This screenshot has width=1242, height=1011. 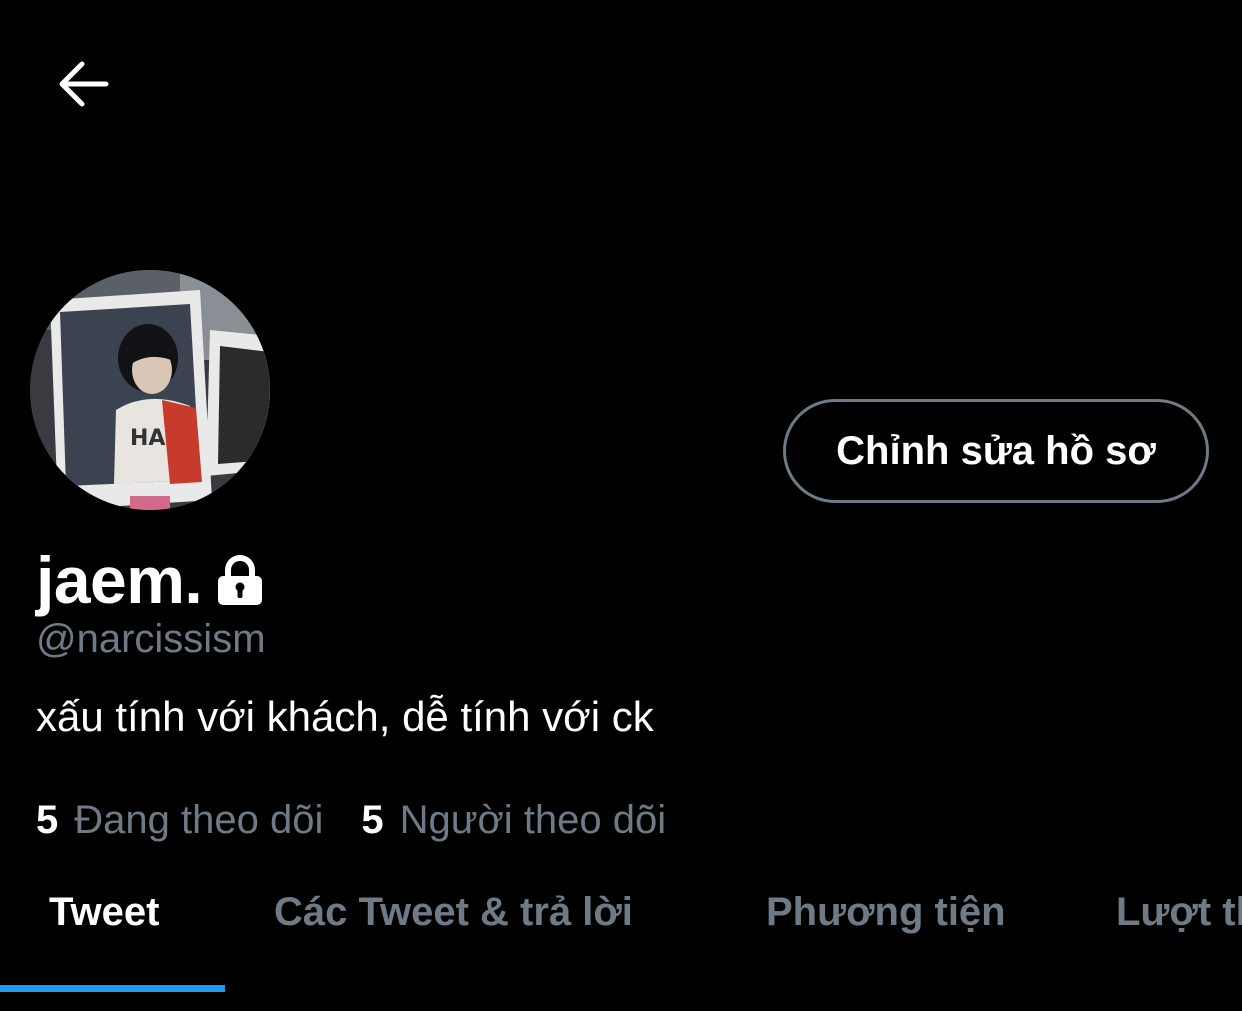 What do you see at coordinates (996, 451) in the screenshot?
I see `edit-profile-button: Chỉnh sửa hồ sơ` at bounding box center [996, 451].